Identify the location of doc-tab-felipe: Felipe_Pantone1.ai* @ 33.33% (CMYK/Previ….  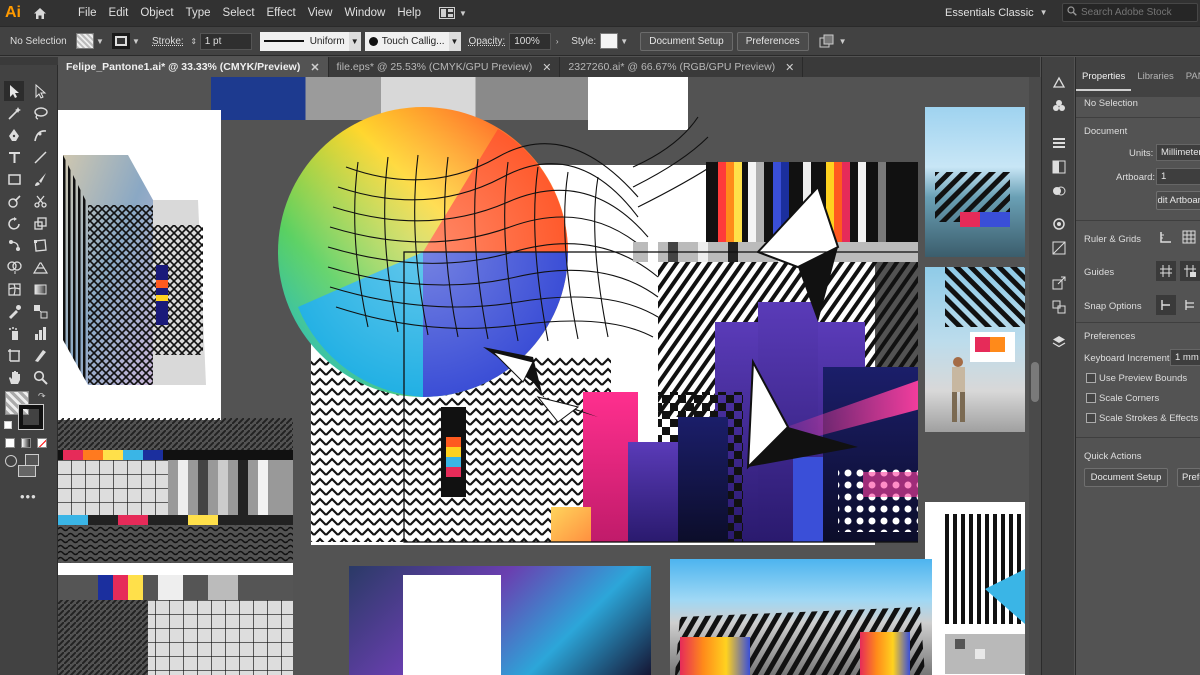
(193, 67).